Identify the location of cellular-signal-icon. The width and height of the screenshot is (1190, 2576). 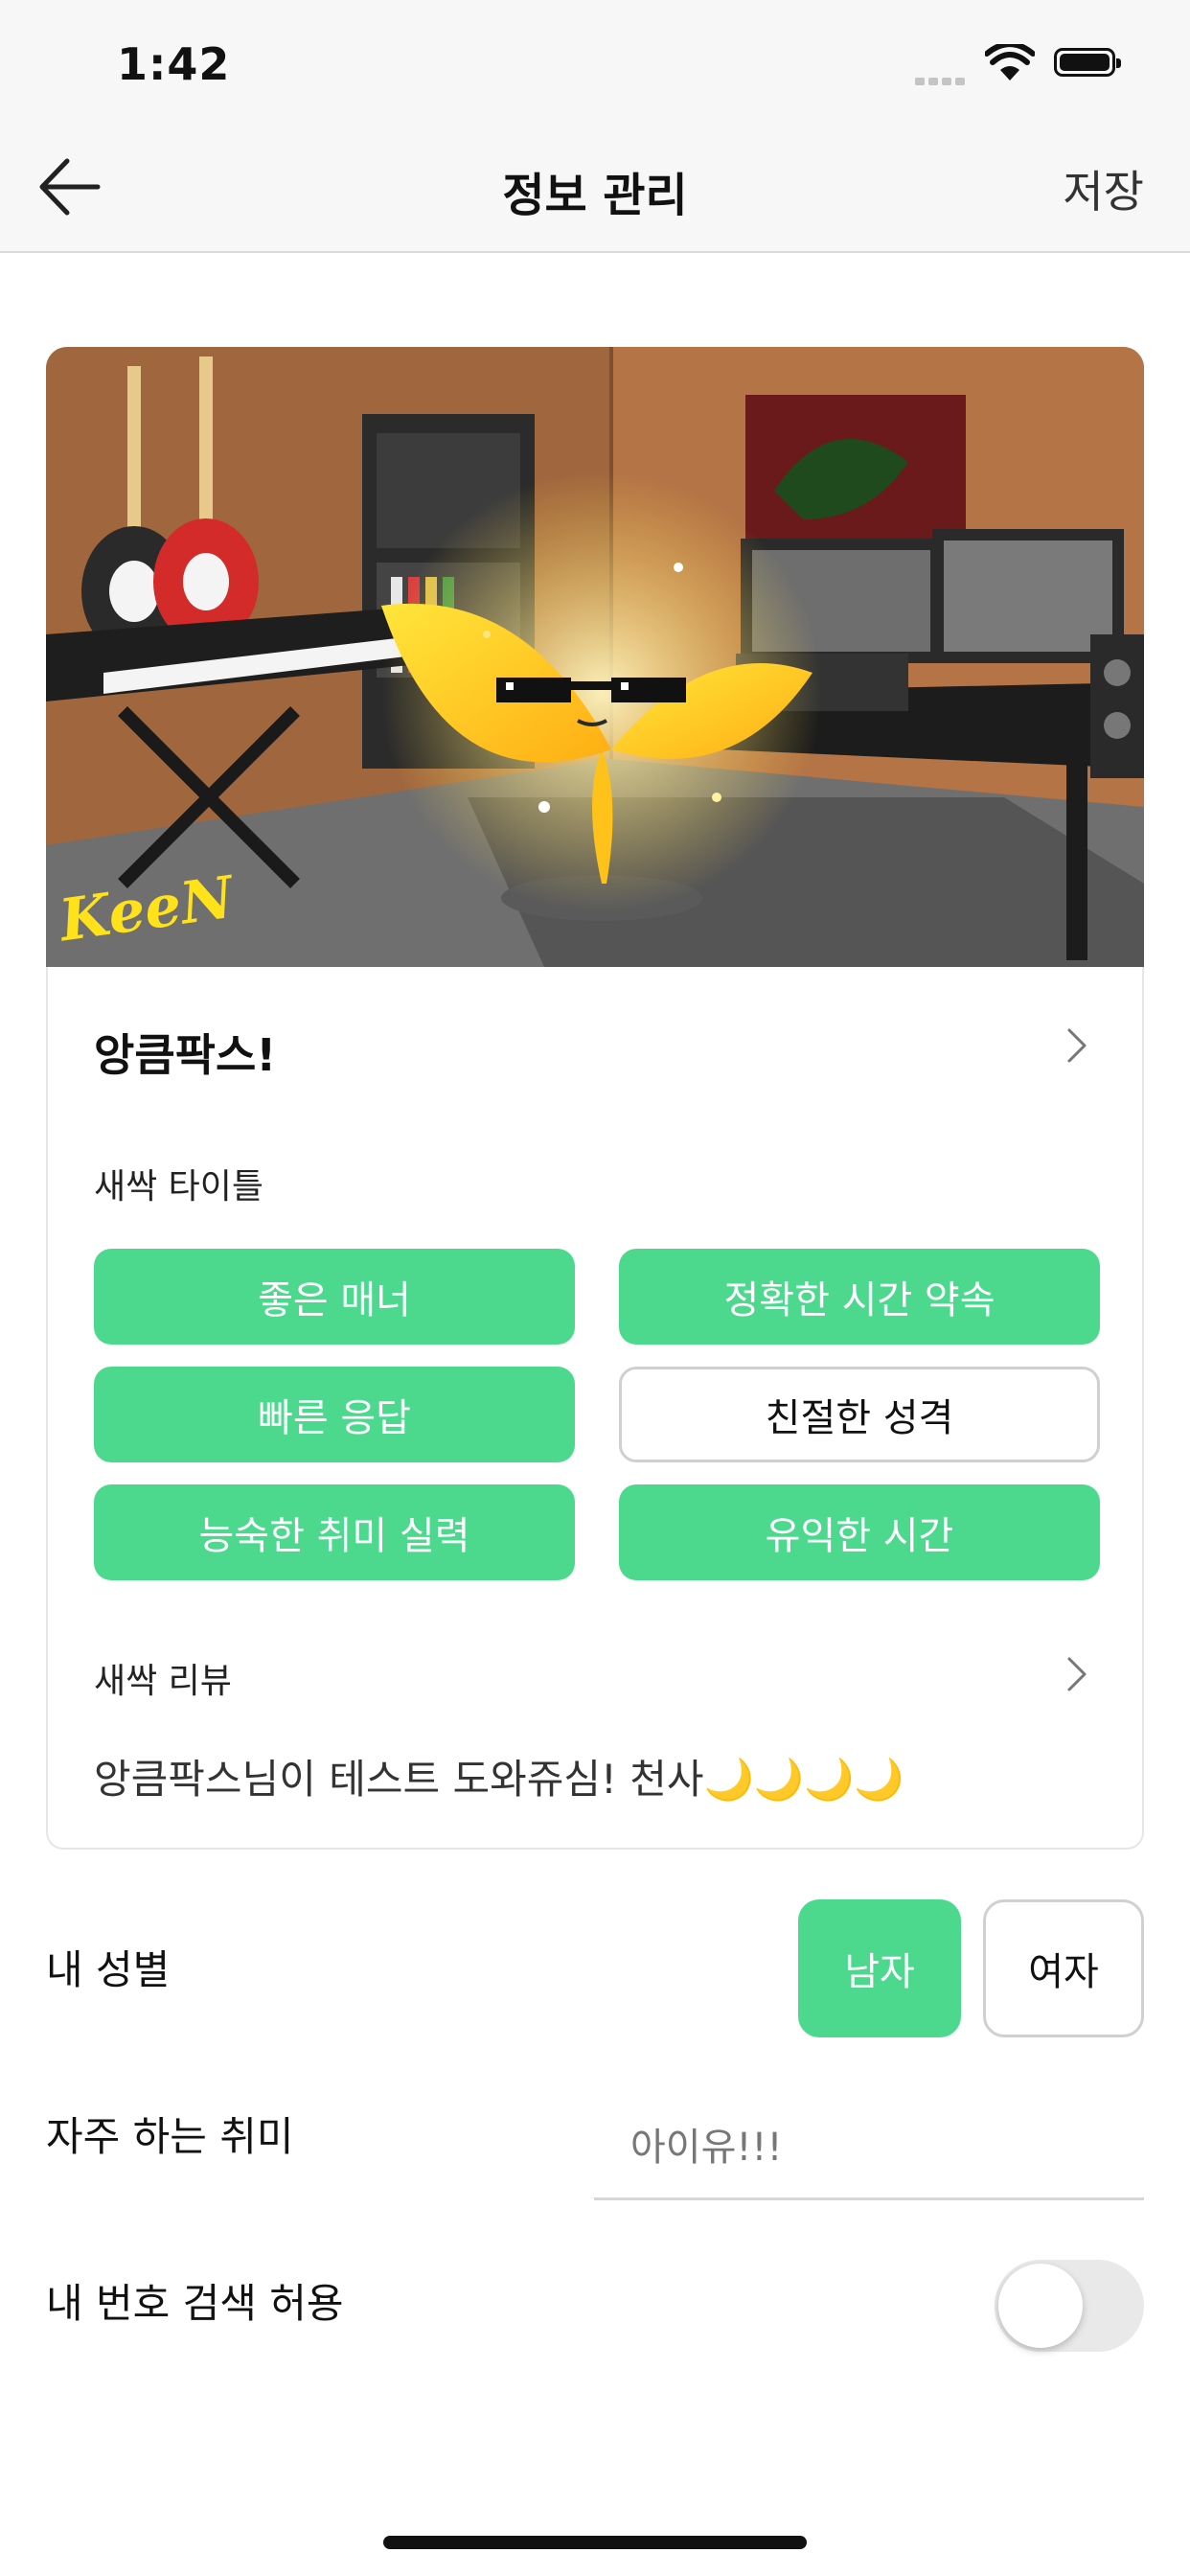
(942, 80).